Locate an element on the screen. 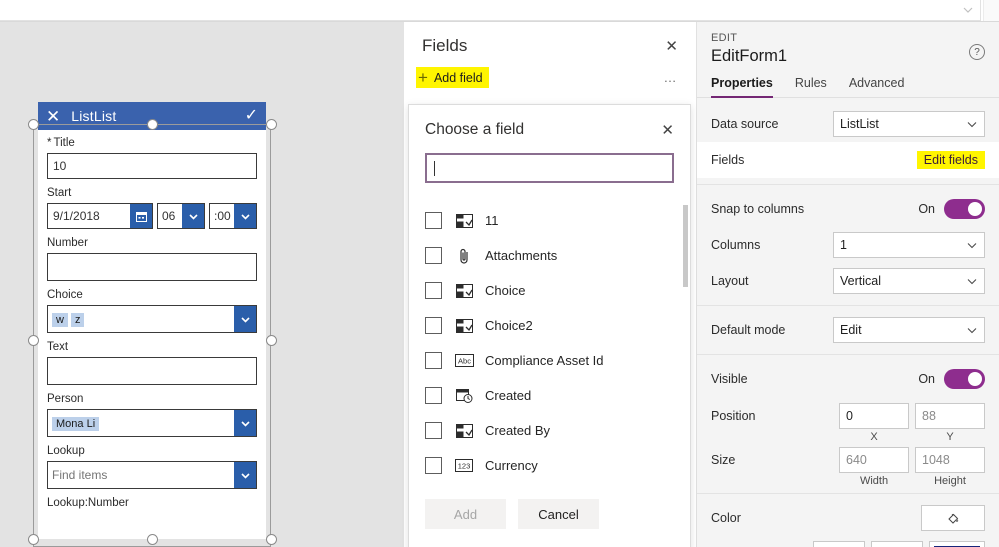 This screenshot has width=999, height=547. default-mode-dropdown: Edit is located at coordinates (909, 330).